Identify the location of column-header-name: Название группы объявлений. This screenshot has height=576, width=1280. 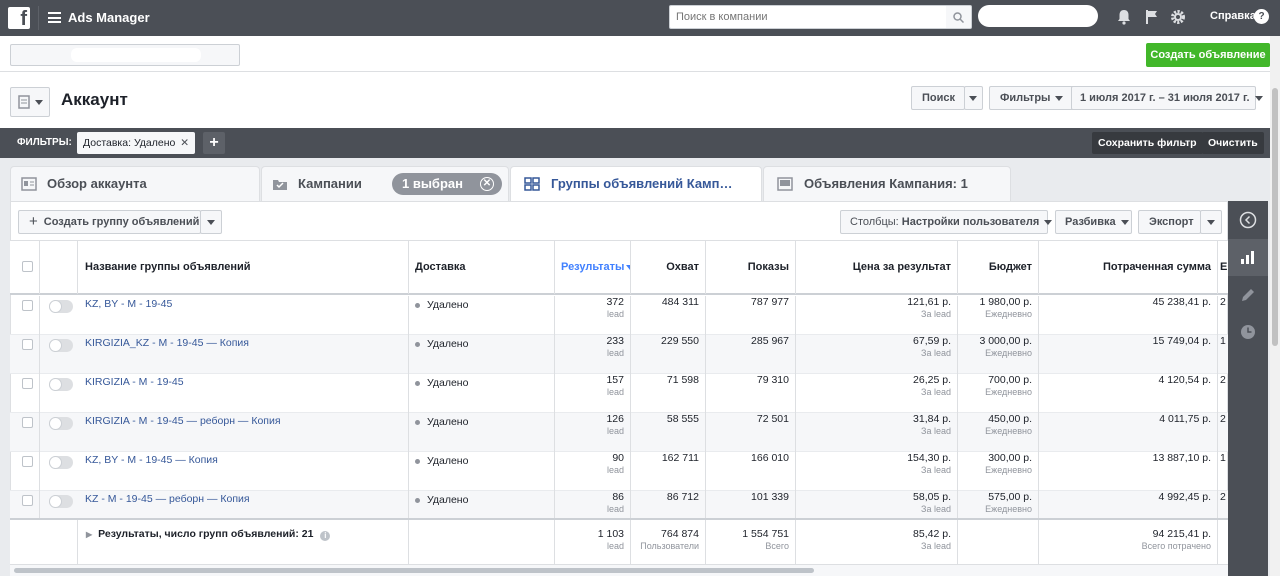
(243, 267).